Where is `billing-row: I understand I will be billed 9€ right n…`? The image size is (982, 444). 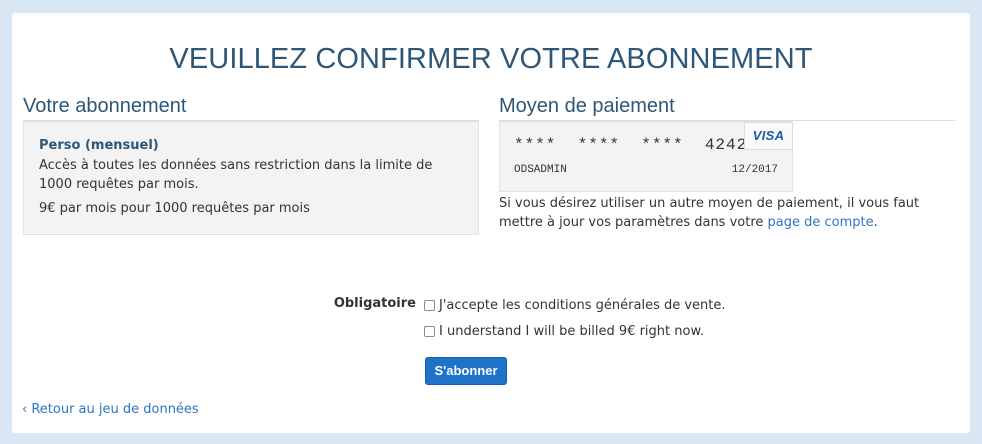
billing-row: I understand I will be billed 9€ right n… is located at coordinates (564, 331).